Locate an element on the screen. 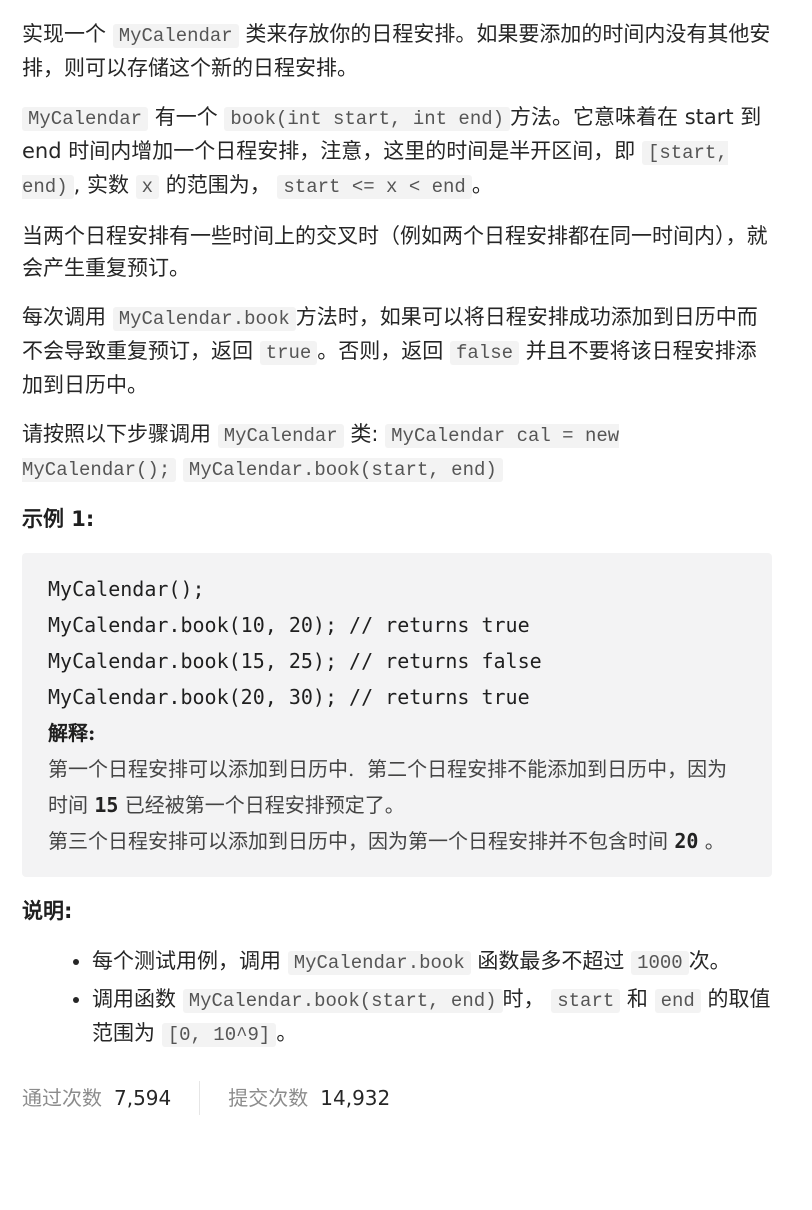  explanation-title: 解释: is located at coordinates (72, 733).